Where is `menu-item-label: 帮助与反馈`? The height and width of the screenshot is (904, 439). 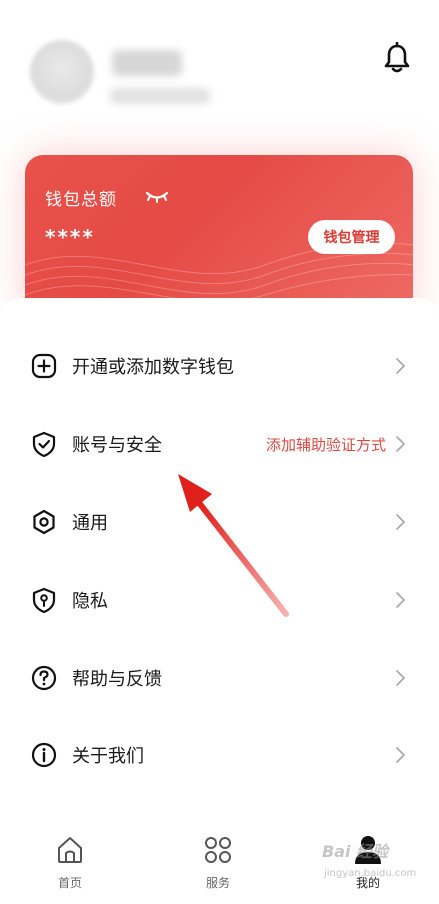 menu-item-label: 帮助与反馈 is located at coordinates (117, 679).